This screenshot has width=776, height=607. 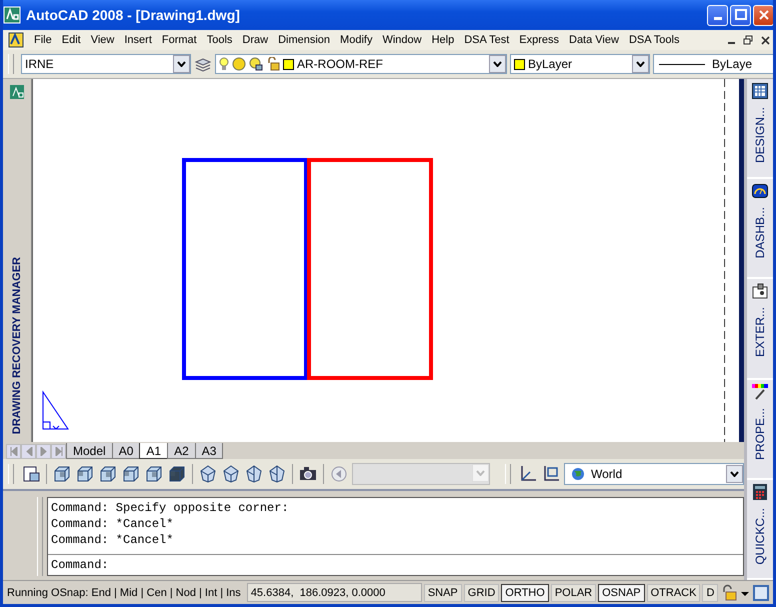 I want to click on grid-icon, so click(x=760, y=91).